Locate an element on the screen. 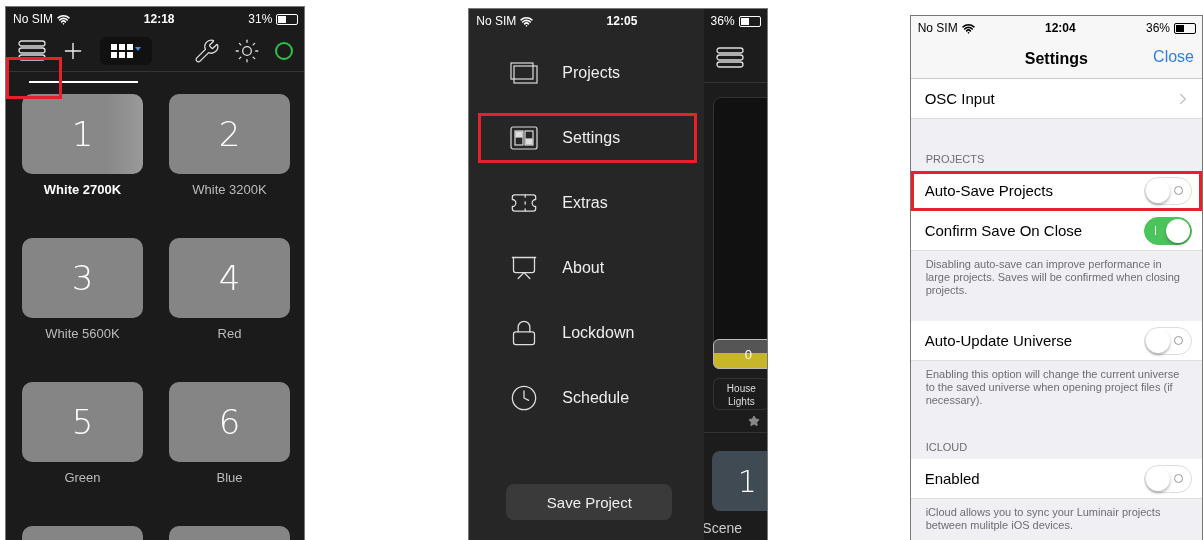 The width and height of the screenshot is (1203, 540). windows-icon is located at coordinates (524, 73).